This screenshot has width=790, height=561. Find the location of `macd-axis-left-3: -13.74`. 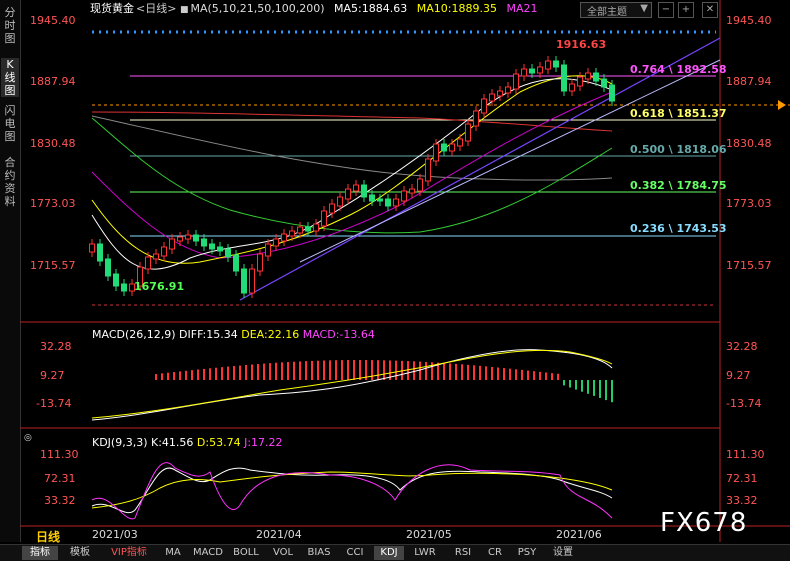

macd-axis-left-3: -13.74 is located at coordinates (54, 403).